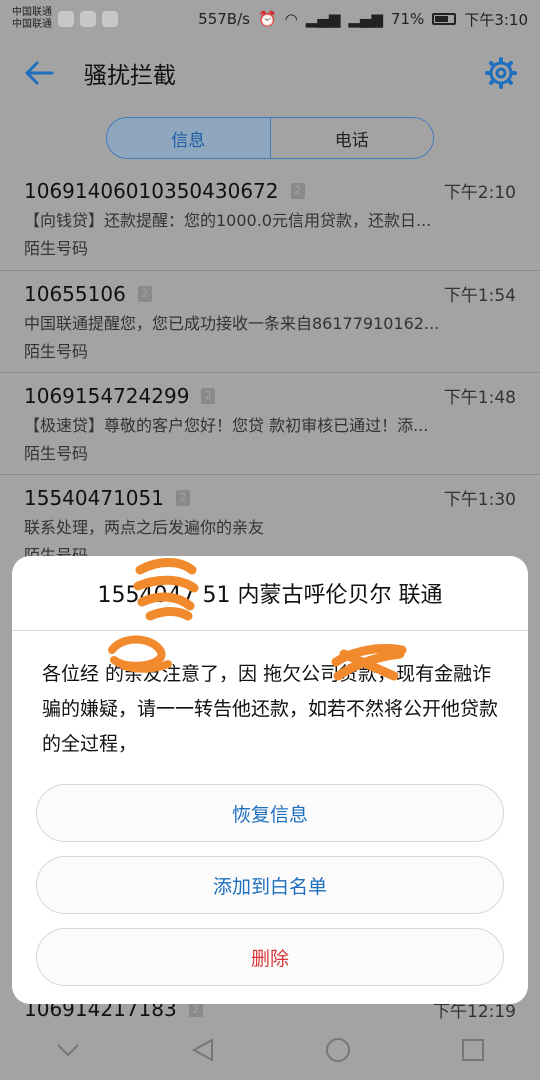 The height and width of the screenshot is (1080, 540). What do you see at coordinates (338, 1050) in the screenshot?
I see `home-circle-icon` at bounding box center [338, 1050].